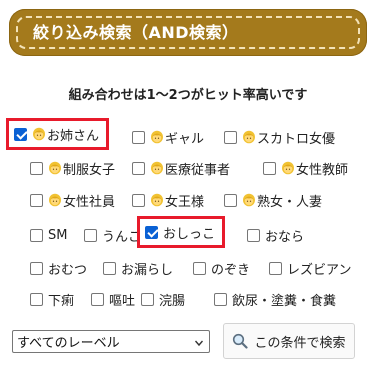  I want to click on filter-option: SM, so click(48, 235).